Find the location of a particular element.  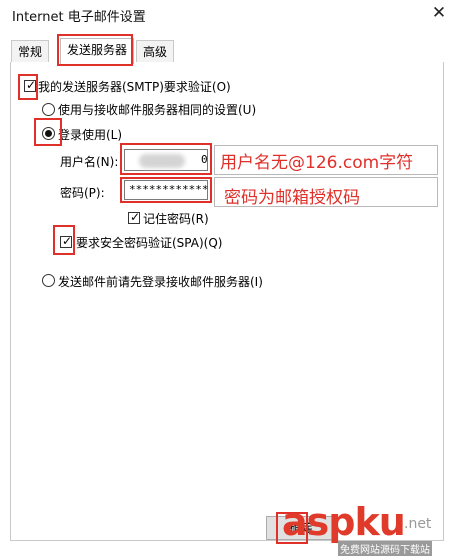

aspku-domain-suffix: .net is located at coordinates (418, 524).